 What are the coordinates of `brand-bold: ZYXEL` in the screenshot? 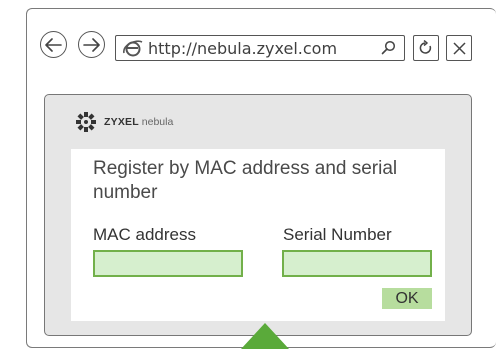 It's located at (121, 122).